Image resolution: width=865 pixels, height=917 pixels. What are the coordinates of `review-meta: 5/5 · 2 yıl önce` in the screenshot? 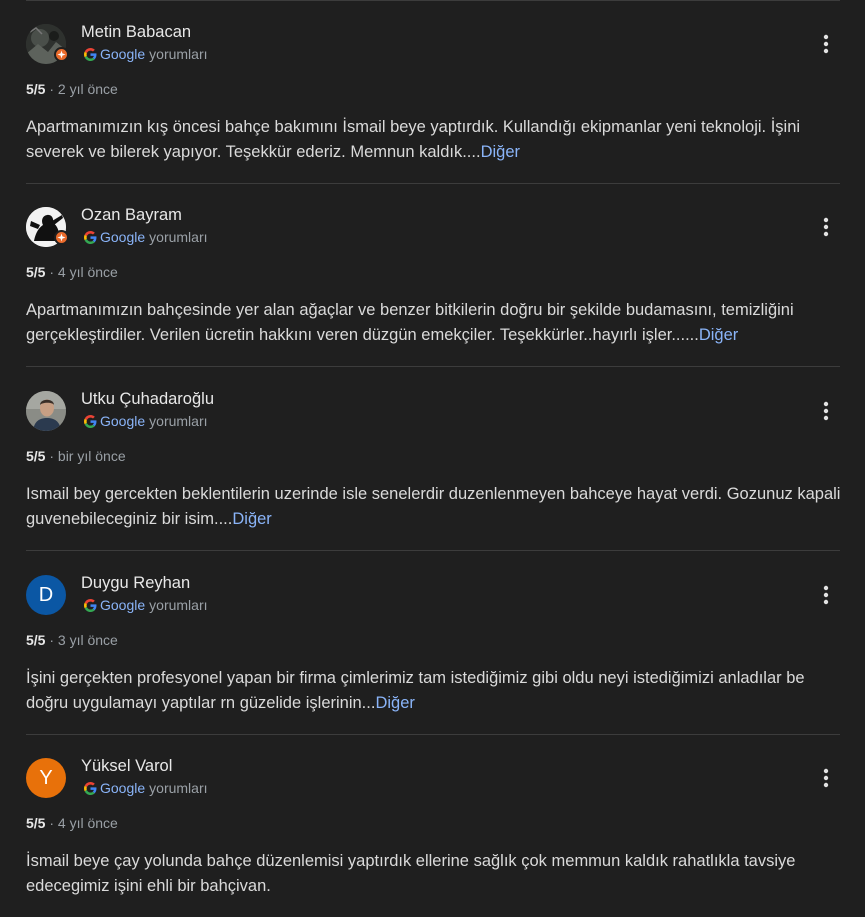 It's located at (72, 89).